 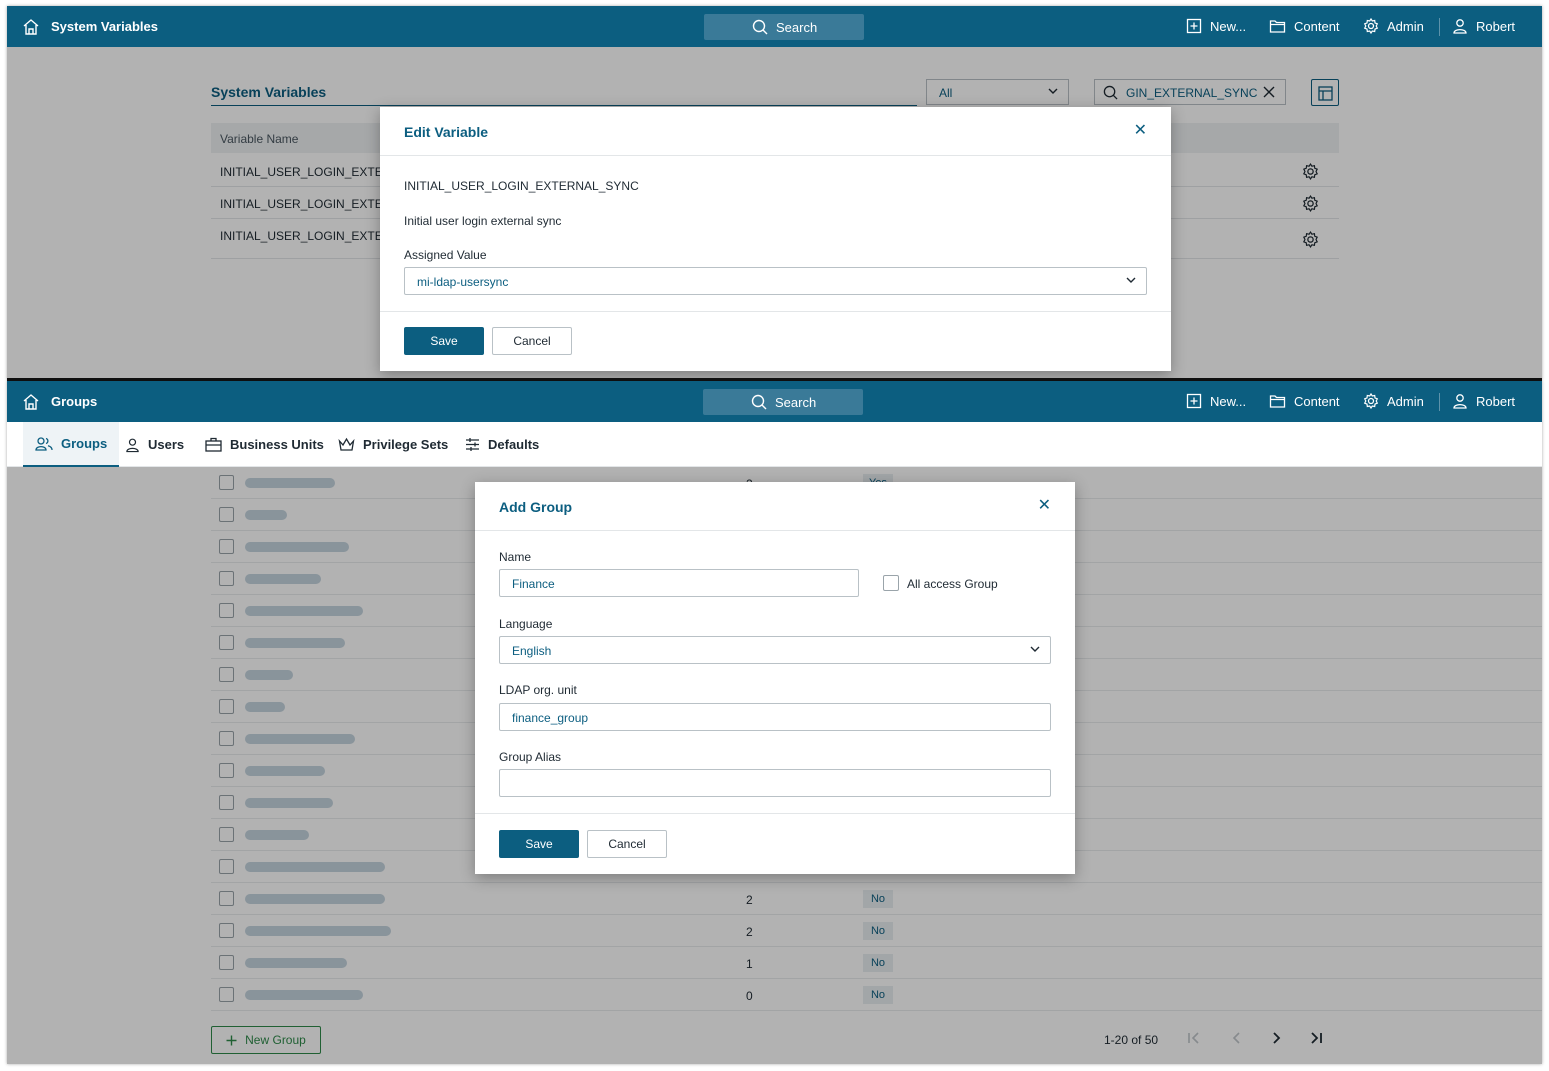 I want to click on group-alias-field, so click(x=775, y=783).